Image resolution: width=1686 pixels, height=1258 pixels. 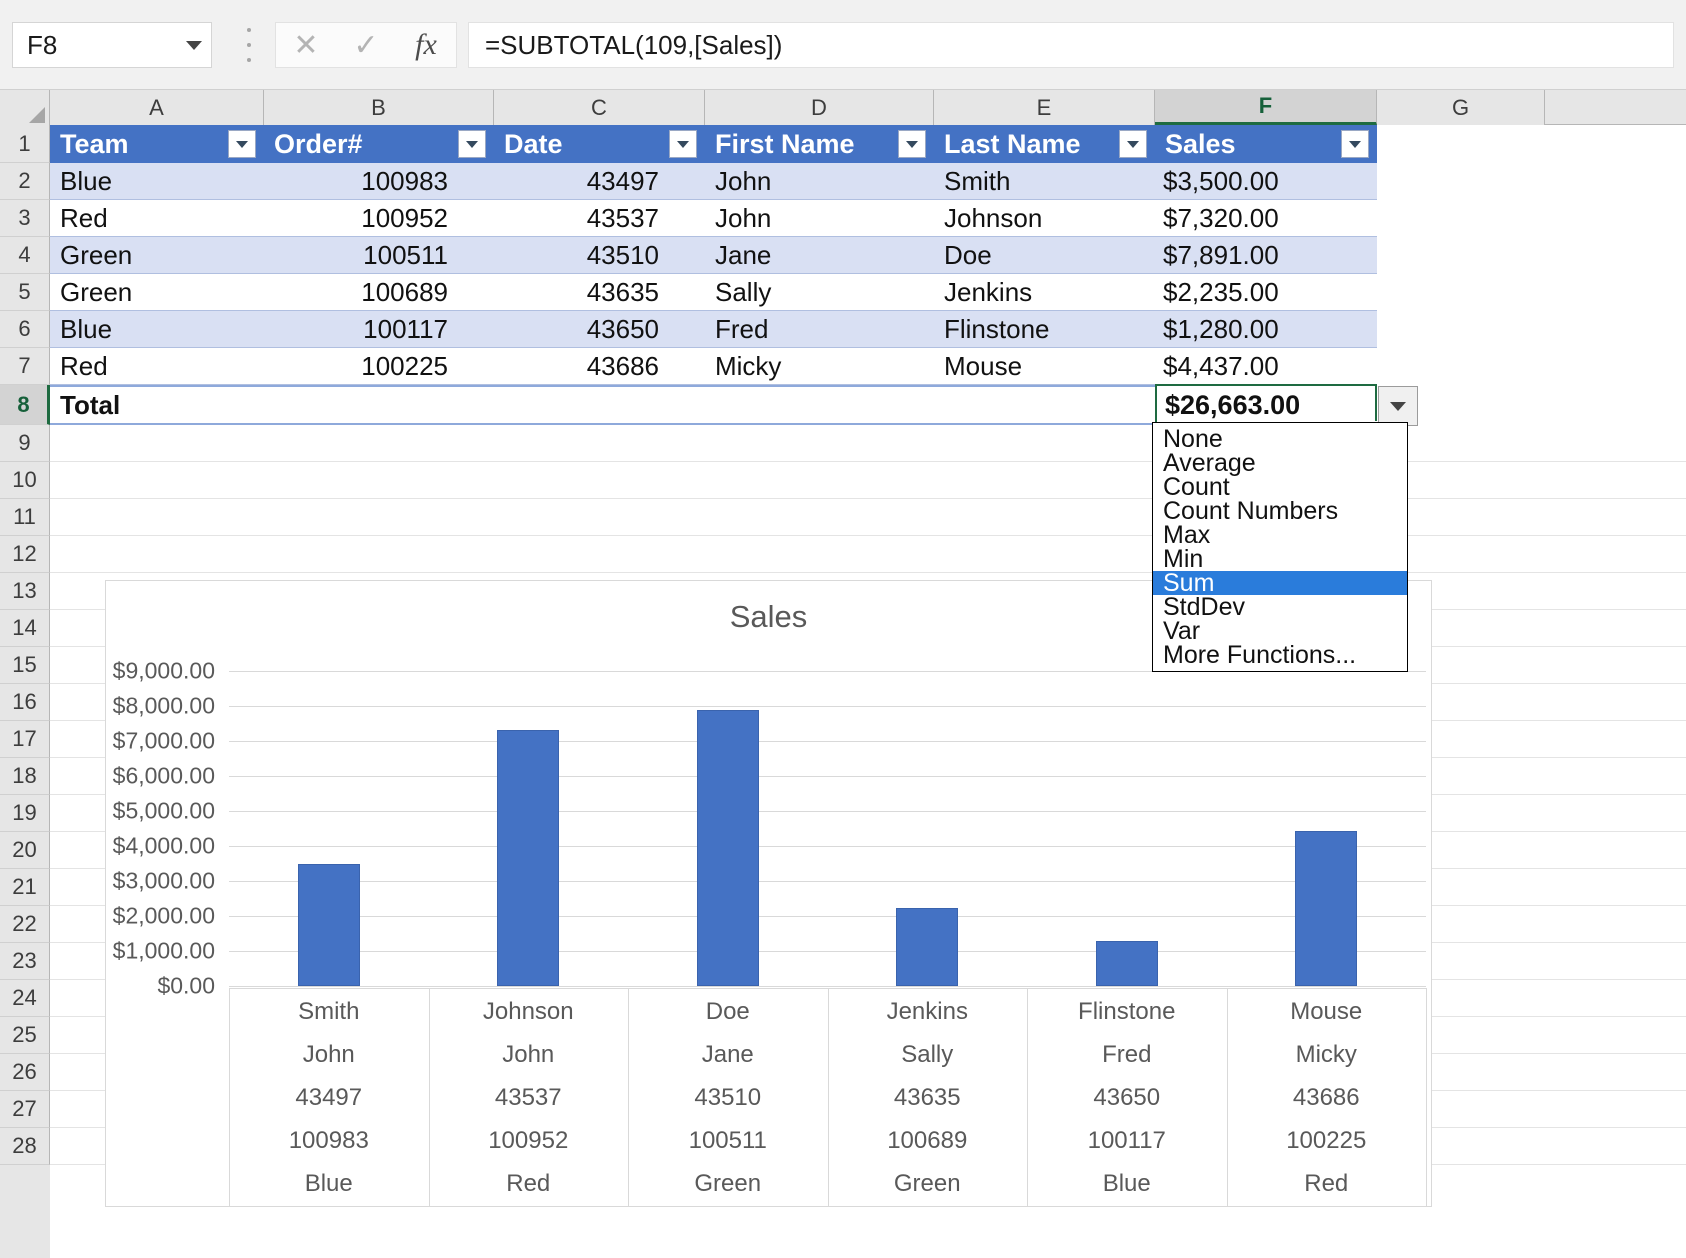 What do you see at coordinates (599, 107) in the screenshot?
I see `column-header-c: C` at bounding box center [599, 107].